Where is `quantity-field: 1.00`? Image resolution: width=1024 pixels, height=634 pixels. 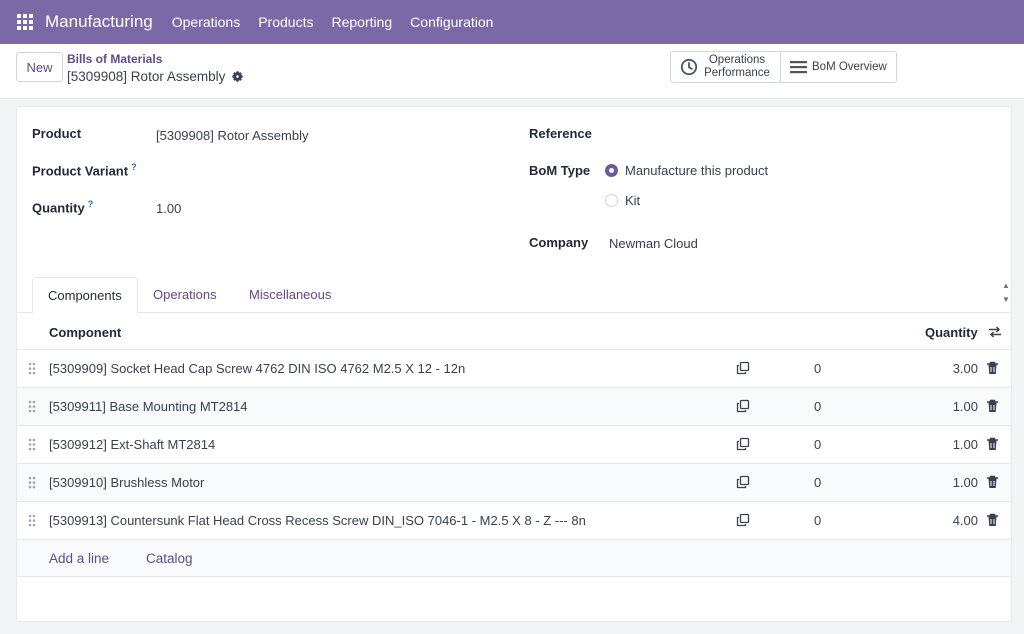
quantity-field: 1.00 is located at coordinates (168, 208).